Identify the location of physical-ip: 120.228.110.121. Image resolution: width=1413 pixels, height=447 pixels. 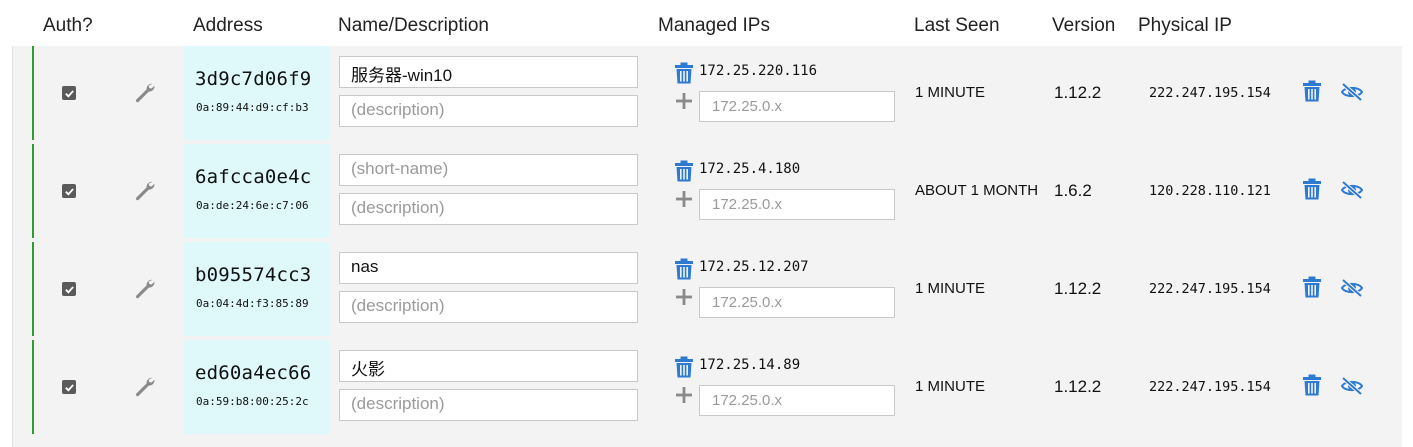
(1210, 191).